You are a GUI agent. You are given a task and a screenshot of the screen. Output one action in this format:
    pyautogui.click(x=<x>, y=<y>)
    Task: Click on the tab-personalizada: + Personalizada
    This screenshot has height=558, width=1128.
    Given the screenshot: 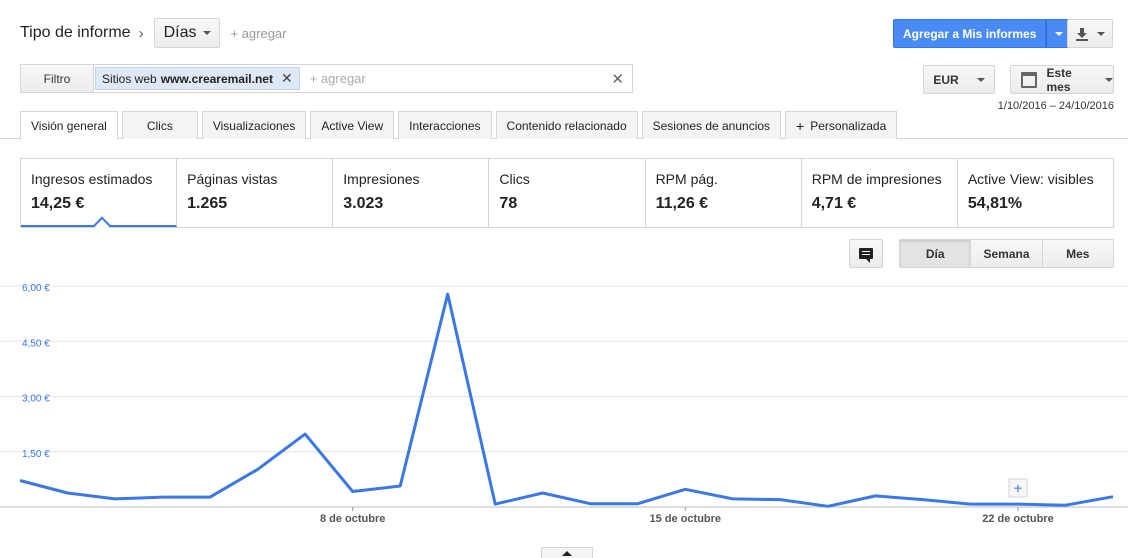 What is the action you would take?
    pyautogui.click(x=841, y=125)
    